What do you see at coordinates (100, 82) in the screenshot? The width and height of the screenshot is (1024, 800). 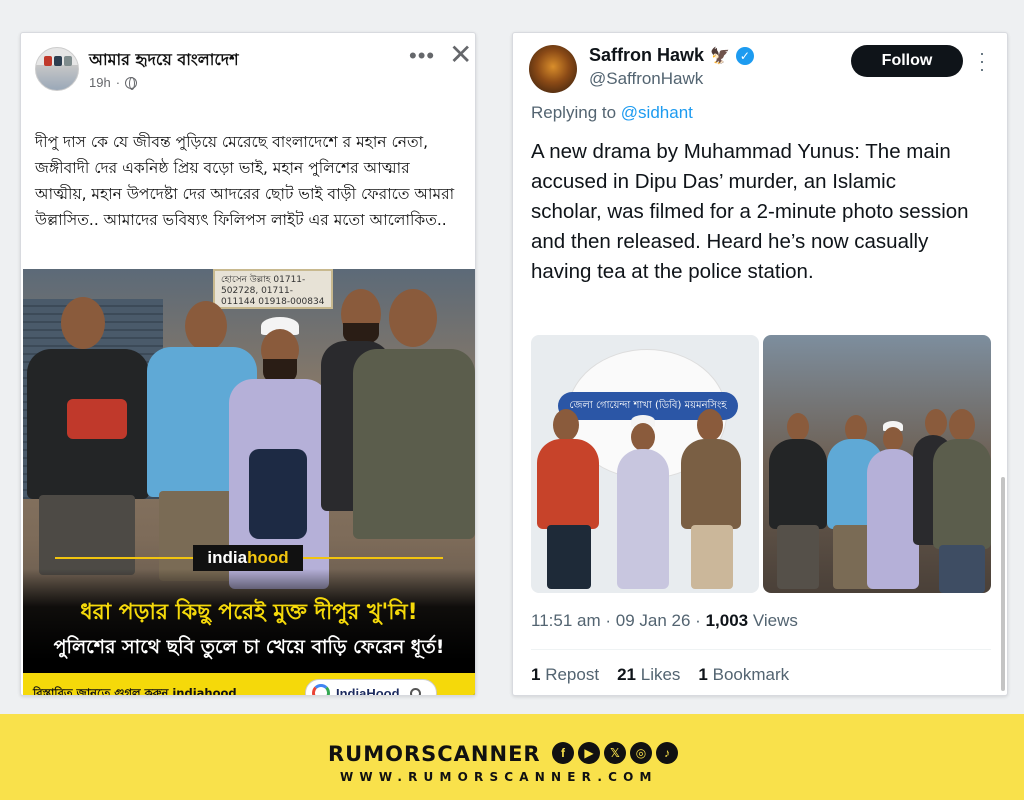 I see `post-time: 19h` at bounding box center [100, 82].